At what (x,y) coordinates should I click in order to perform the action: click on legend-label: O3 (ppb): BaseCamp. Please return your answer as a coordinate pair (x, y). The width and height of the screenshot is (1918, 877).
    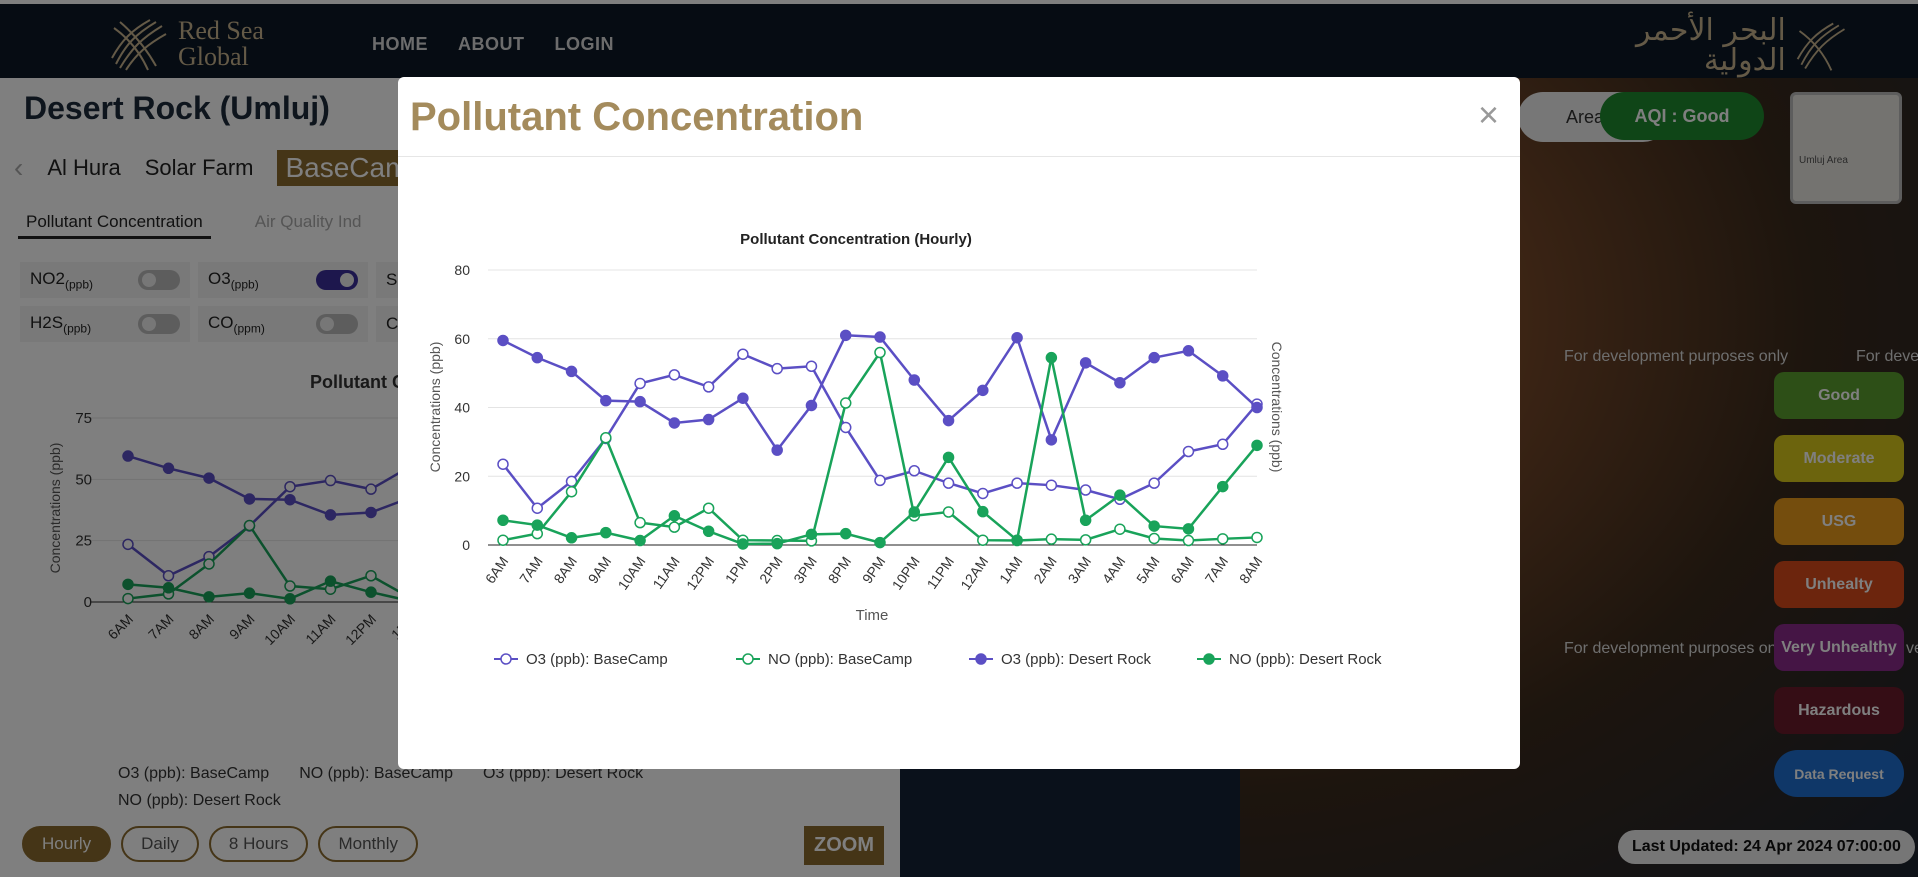
    Looking at the image, I should click on (597, 659).